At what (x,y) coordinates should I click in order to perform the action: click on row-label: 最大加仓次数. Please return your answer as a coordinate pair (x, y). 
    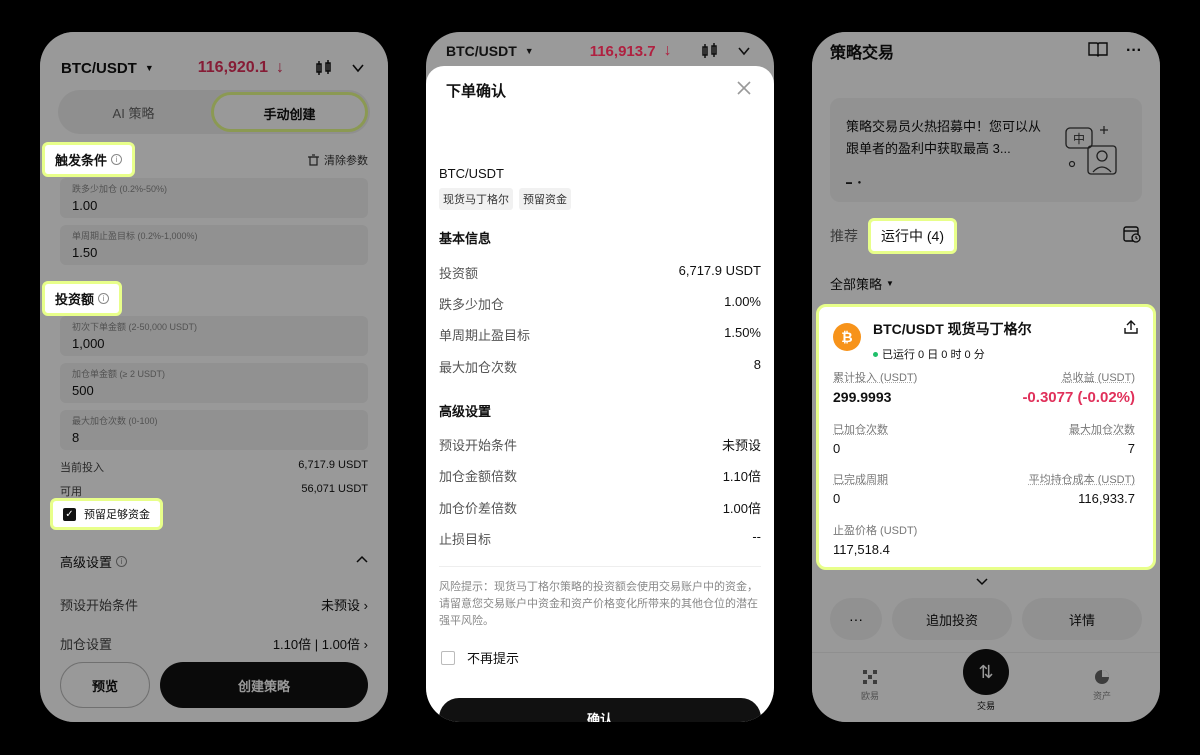
    Looking at the image, I should click on (478, 367).